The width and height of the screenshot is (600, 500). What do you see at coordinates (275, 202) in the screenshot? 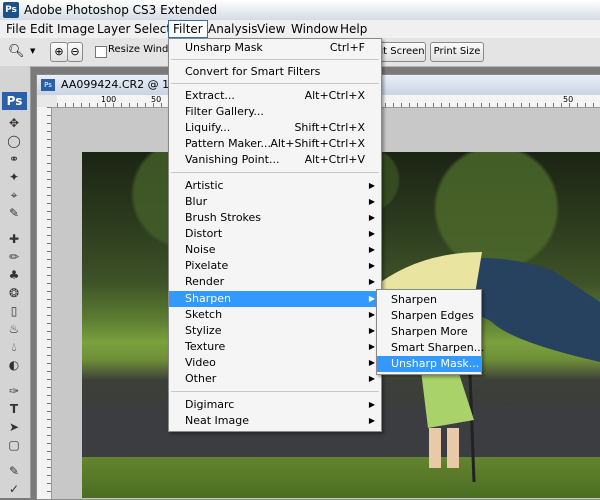
I see `menu-item-blur: Blur ▶` at bounding box center [275, 202].